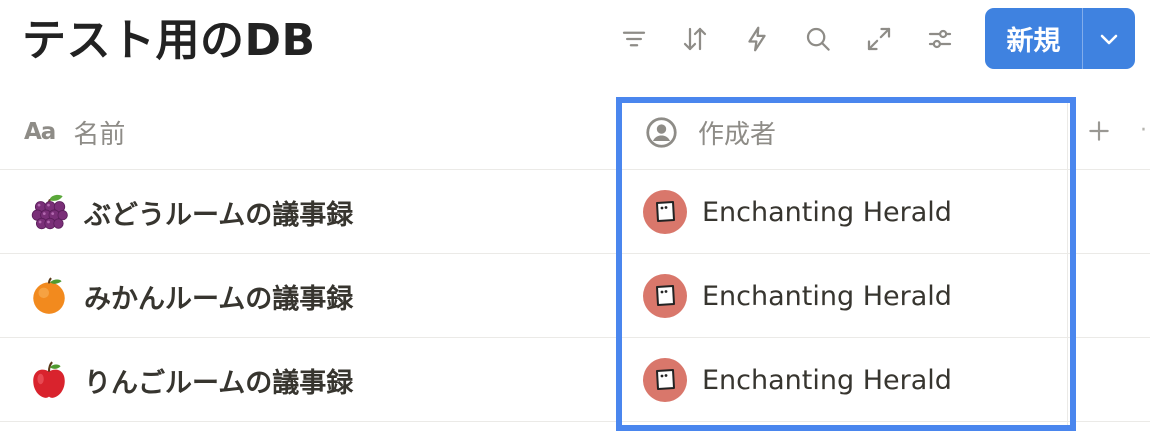 The image size is (1150, 436). I want to click on row-title: りんごルームの議事録, so click(190, 380).